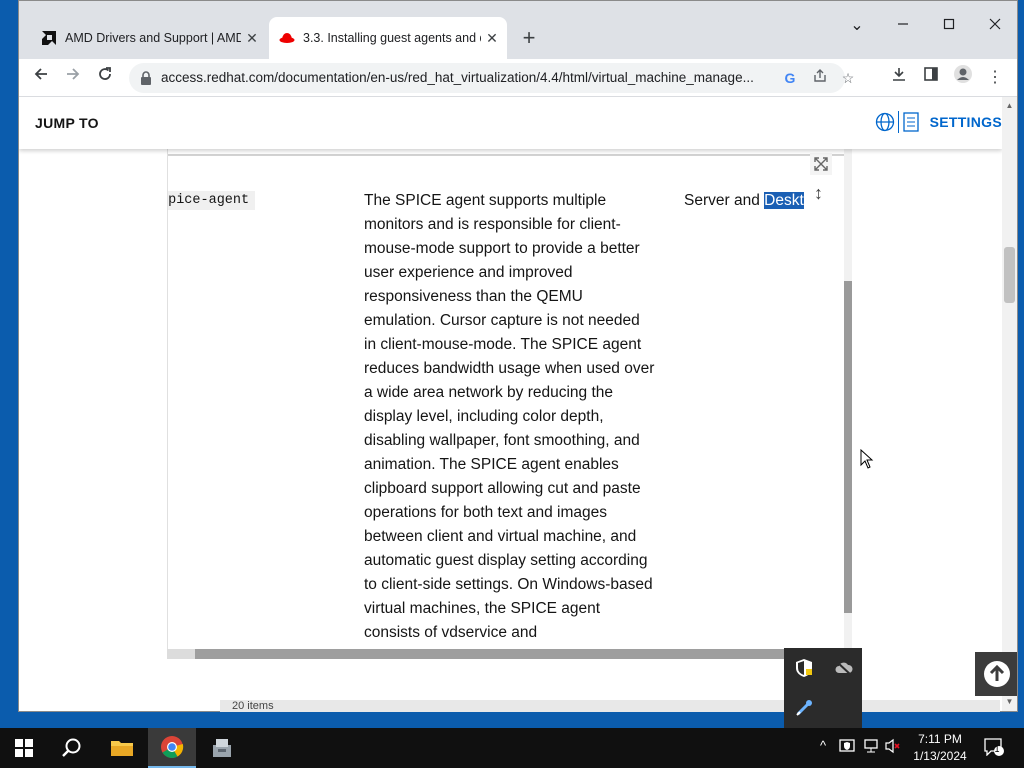  I want to click on tray-overflow-popup, so click(823, 688).